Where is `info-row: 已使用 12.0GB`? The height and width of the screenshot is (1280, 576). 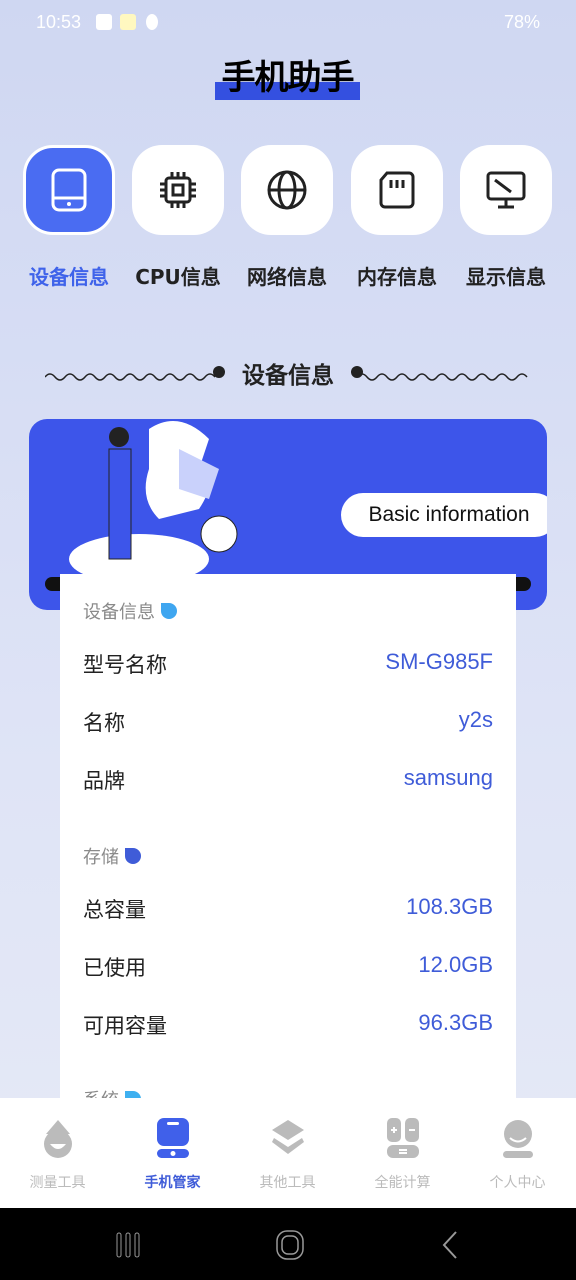 info-row: 已使用 12.0GB is located at coordinates (288, 966).